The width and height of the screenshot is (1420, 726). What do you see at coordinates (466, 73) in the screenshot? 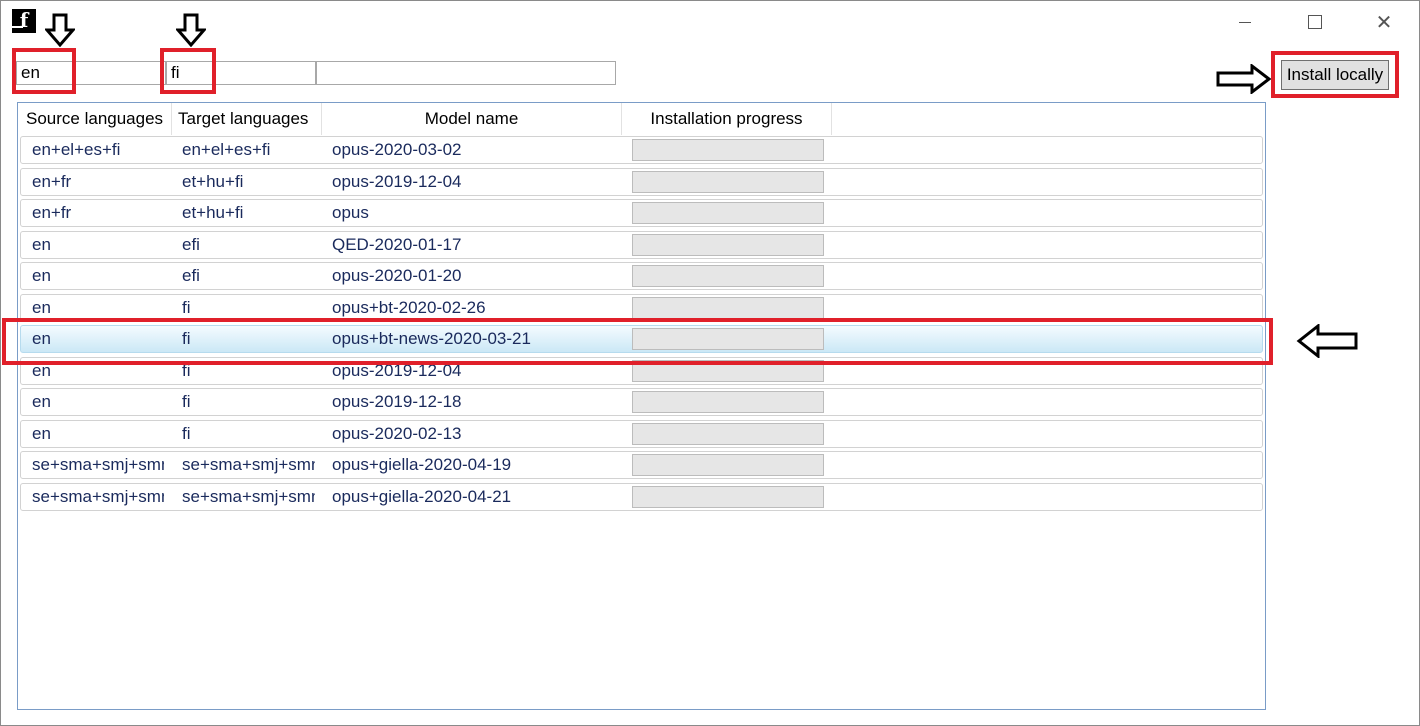
I see `model-name-input` at bounding box center [466, 73].